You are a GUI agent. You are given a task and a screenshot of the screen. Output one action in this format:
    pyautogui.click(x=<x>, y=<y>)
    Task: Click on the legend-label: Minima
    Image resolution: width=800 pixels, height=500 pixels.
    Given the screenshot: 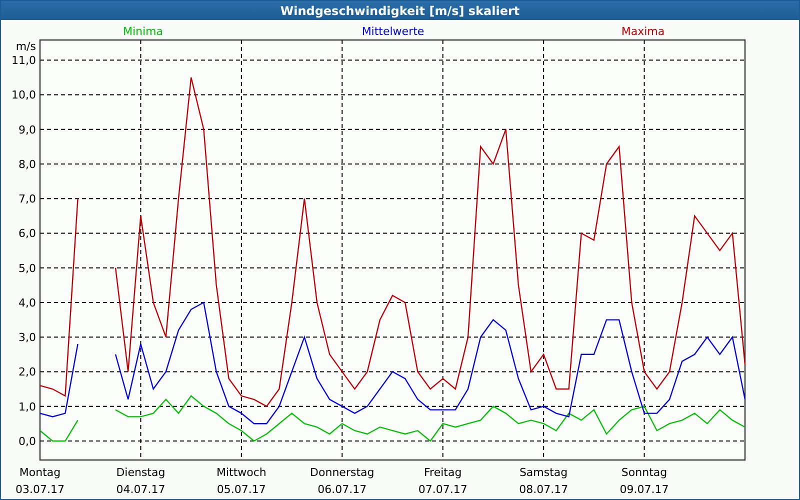 What is the action you would take?
    pyautogui.click(x=143, y=31)
    